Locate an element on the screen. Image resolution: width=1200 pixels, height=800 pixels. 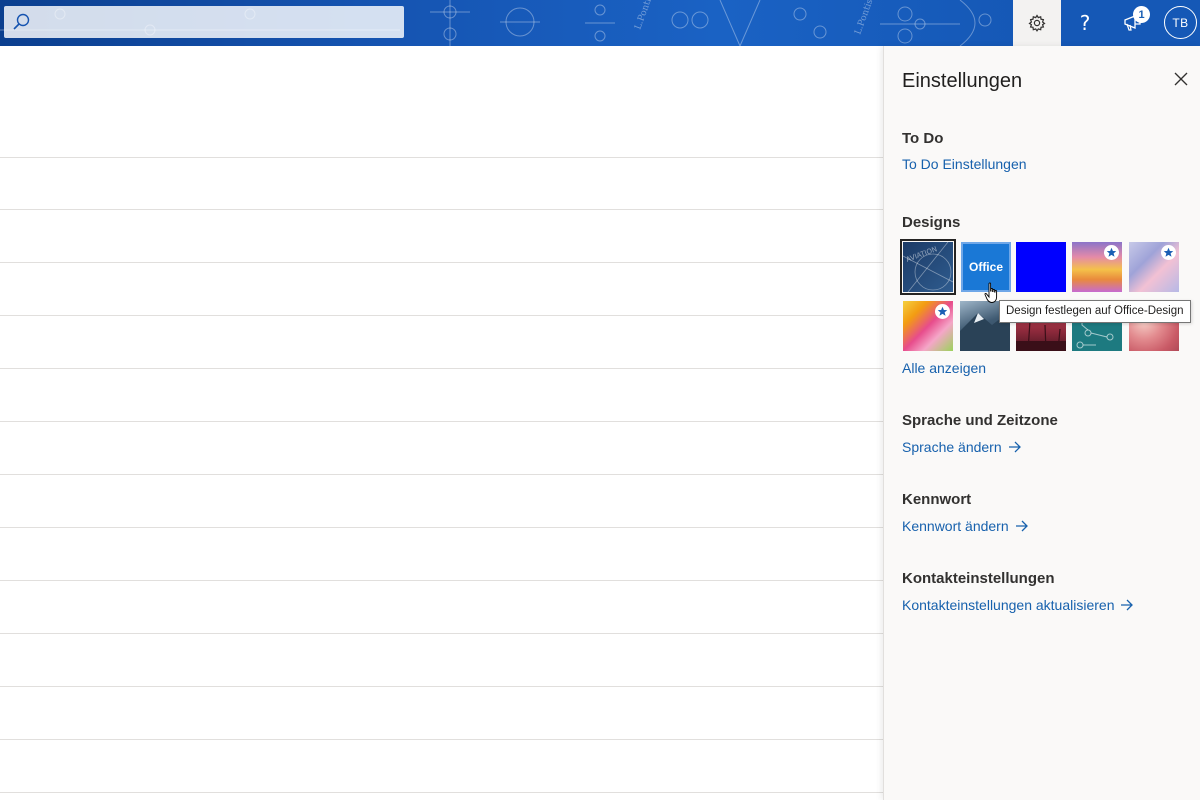
settings-button is located at coordinates (1037, 23).